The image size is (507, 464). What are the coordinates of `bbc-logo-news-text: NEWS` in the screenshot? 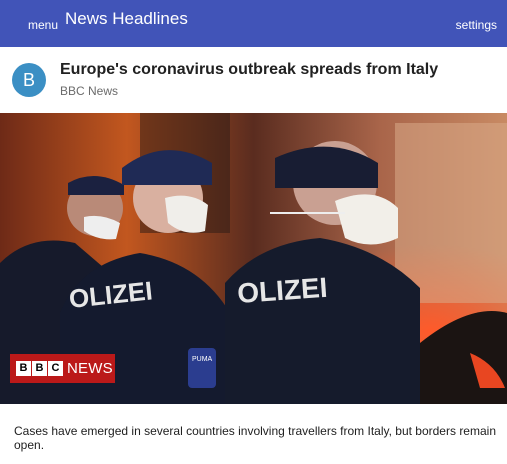 It's located at (90, 368).